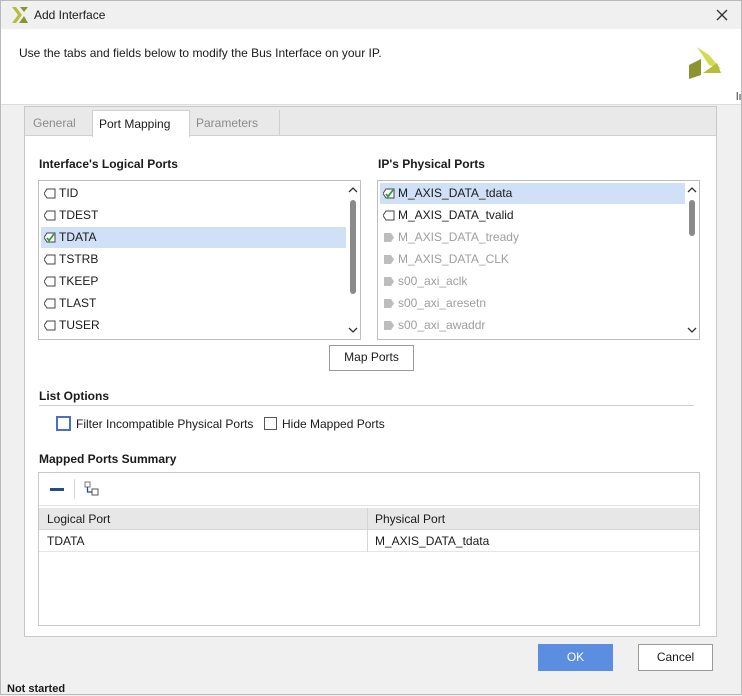 The width and height of the screenshot is (742, 696). Describe the element at coordinates (458, 237) in the screenshot. I see `physical-port-label: M_AXIS_DATA_tready` at that location.